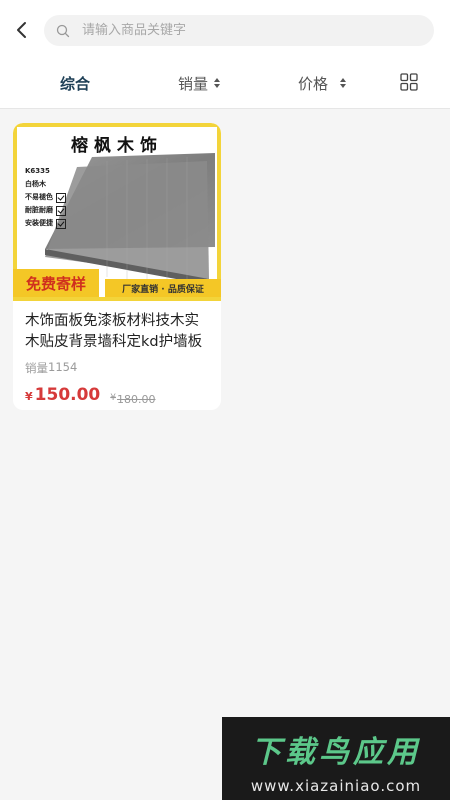  I want to click on search-icon, so click(65, 31).